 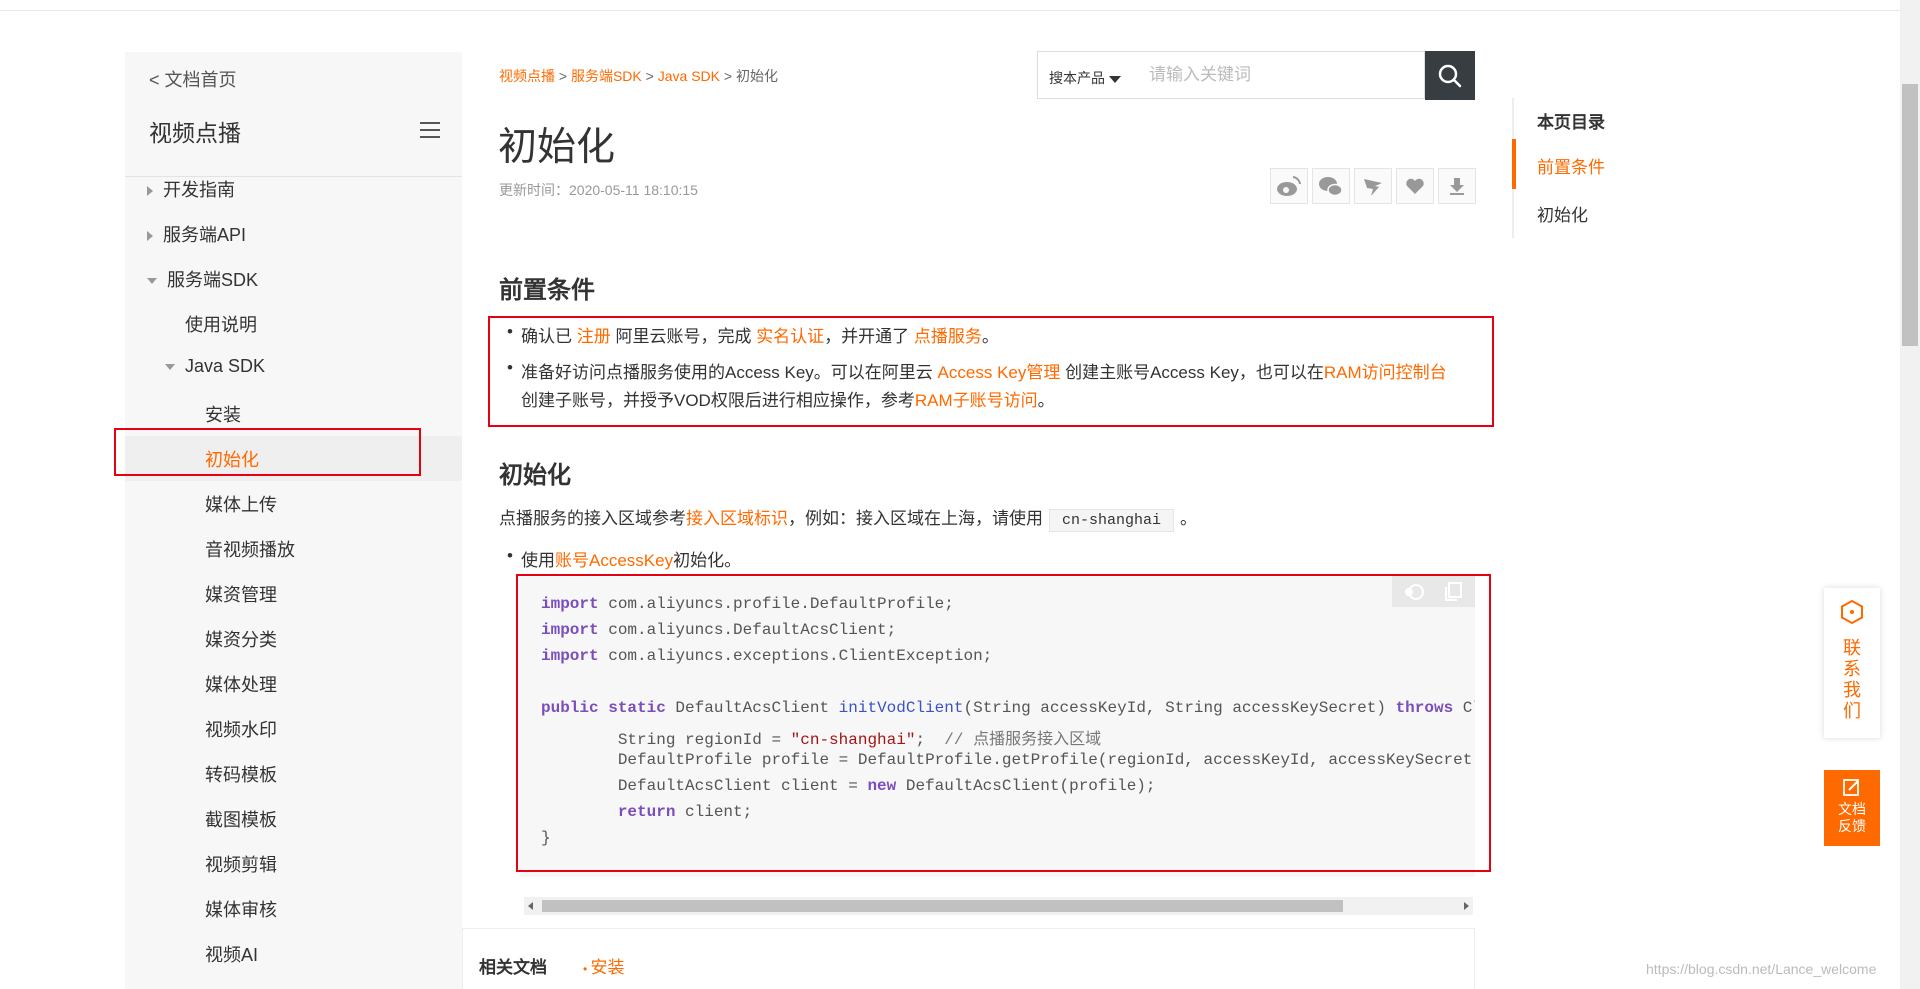 I want to click on download-button, so click(x=1457, y=186).